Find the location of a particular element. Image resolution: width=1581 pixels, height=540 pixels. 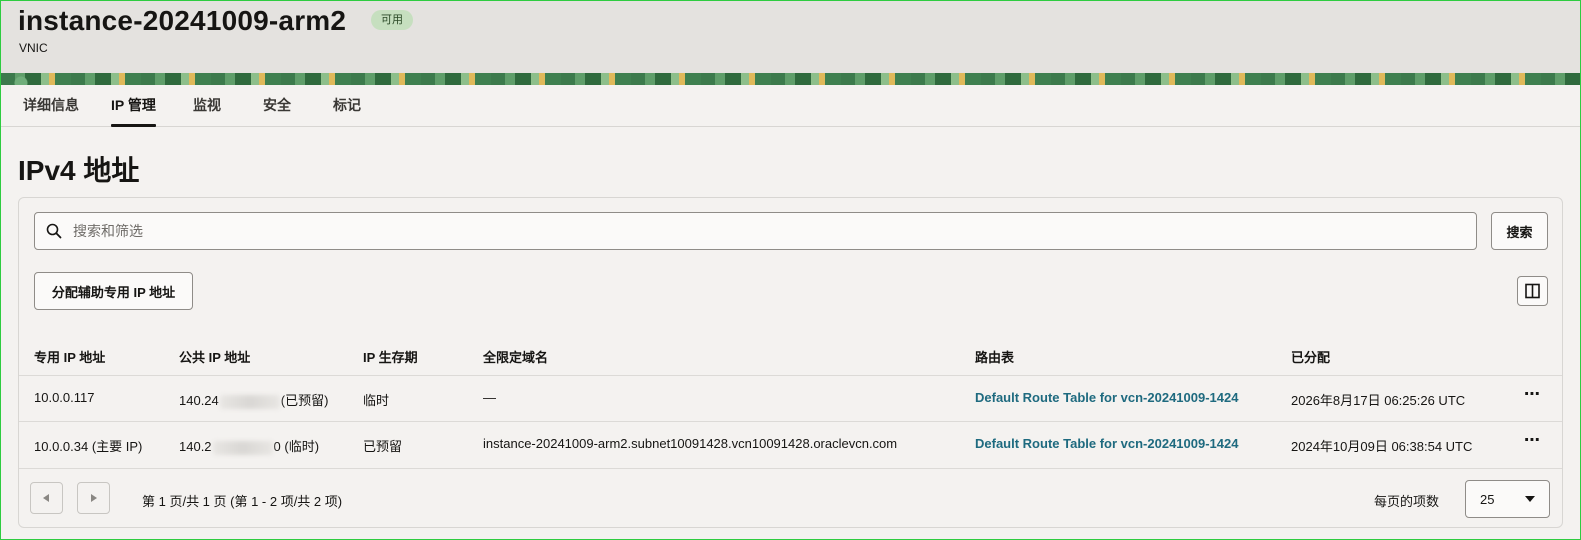

search-button: 搜索 is located at coordinates (1519, 231).